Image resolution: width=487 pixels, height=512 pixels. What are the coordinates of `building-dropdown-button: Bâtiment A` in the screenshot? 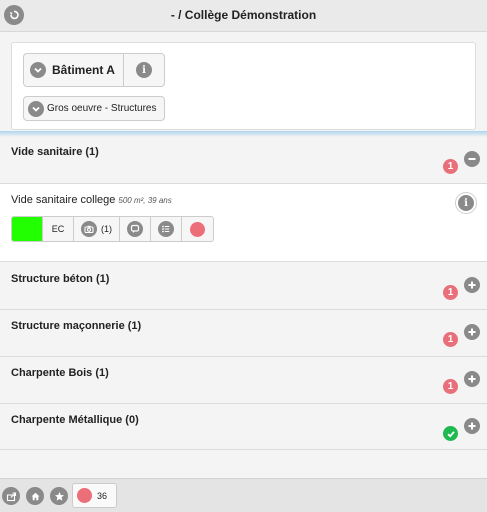 It's located at (74, 70).